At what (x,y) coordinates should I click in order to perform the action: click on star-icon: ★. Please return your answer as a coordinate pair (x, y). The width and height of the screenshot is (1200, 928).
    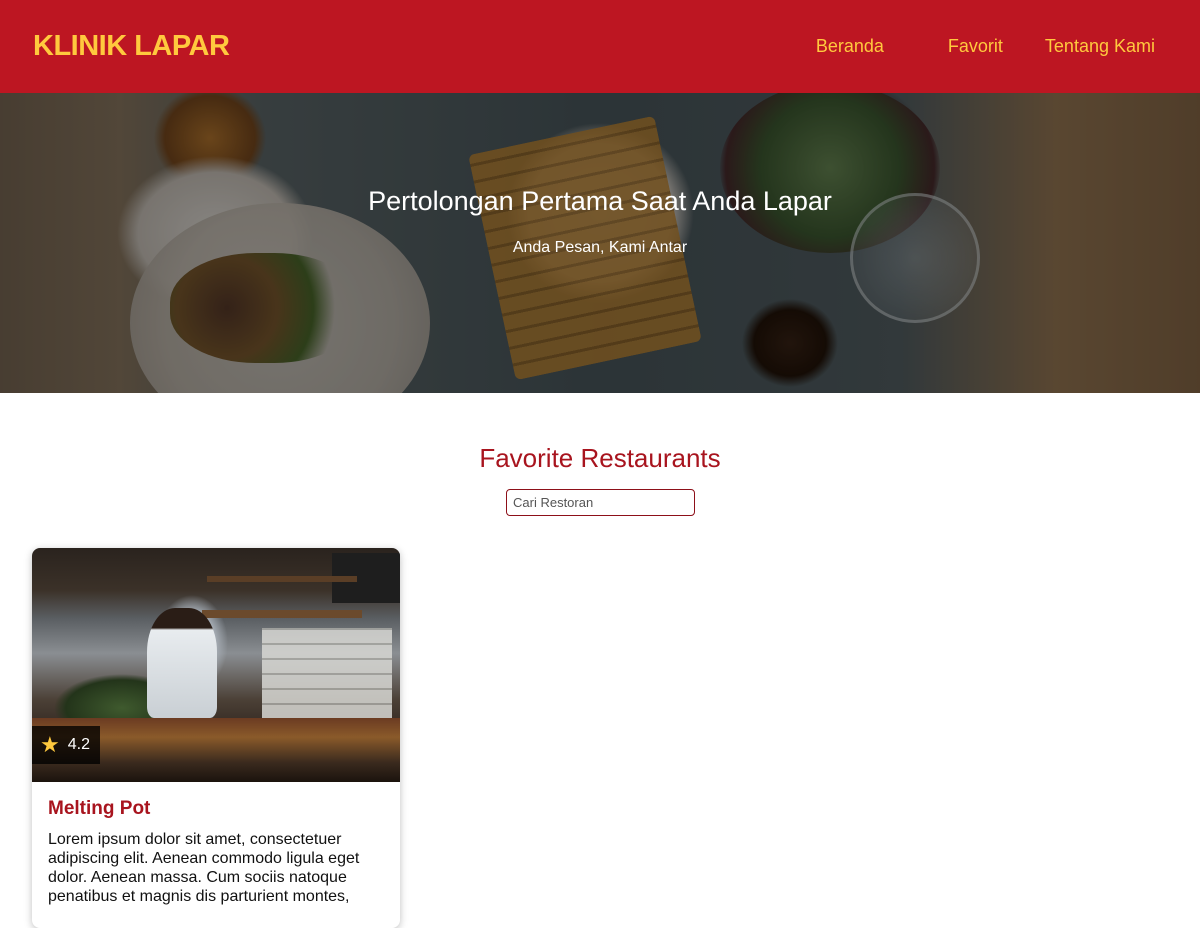
    Looking at the image, I should click on (50, 744).